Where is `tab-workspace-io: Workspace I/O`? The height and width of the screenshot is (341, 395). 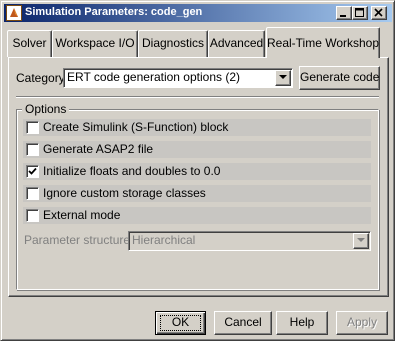 tab-workspace-io: Workspace I/O is located at coordinates (95, 43).